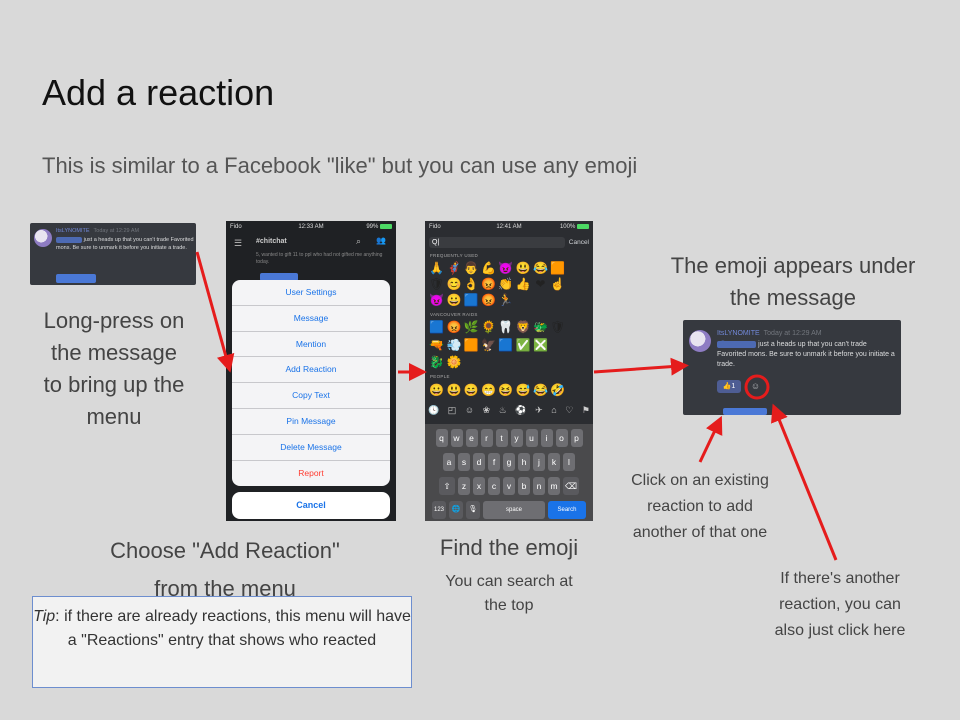 This screenshot has width=960, height=720. What do you see at coordinates (710, 439) in the screenshot?
I see `arrow-to-existing-reaction` at bounding box center [710, 439].